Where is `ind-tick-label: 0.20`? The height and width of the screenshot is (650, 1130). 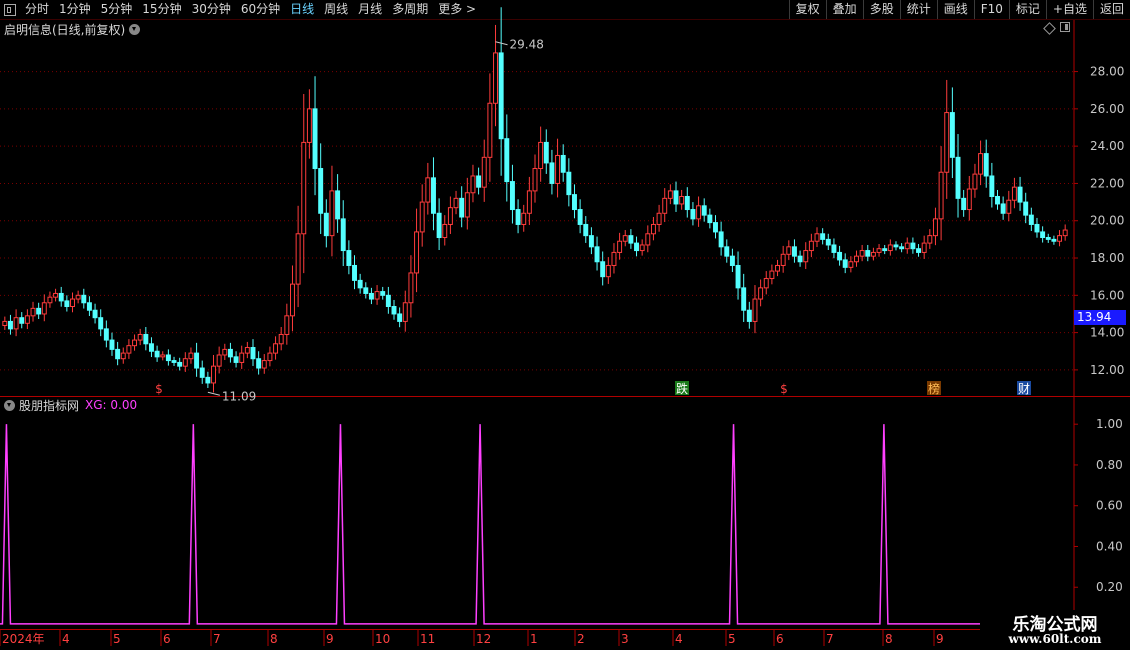 ind-tick-label: 0.20 is located at coordinates (1109, 587).